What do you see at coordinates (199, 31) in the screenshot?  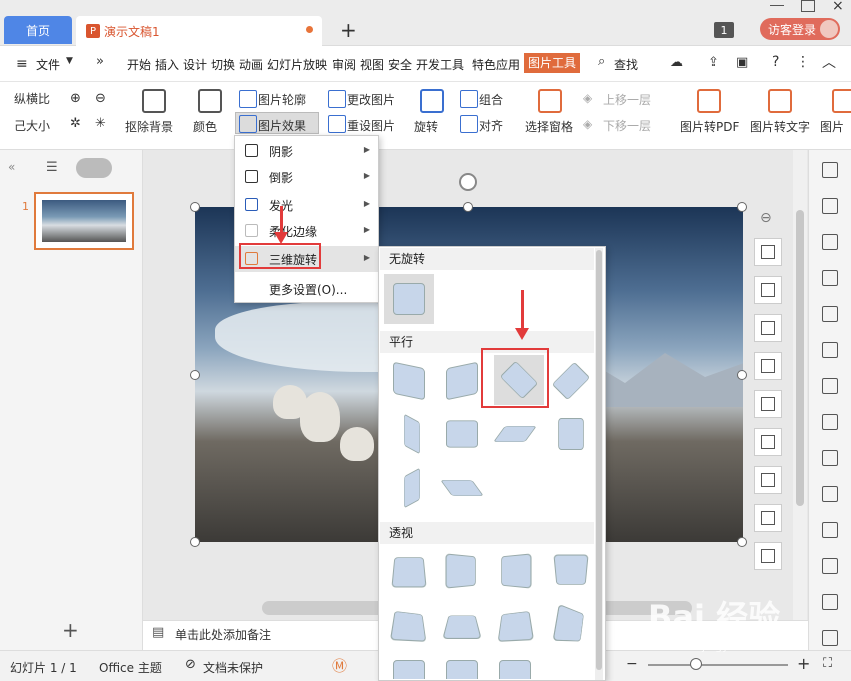 I see `tab-document: P 演示文稿1` at bounding box center [199, 31].